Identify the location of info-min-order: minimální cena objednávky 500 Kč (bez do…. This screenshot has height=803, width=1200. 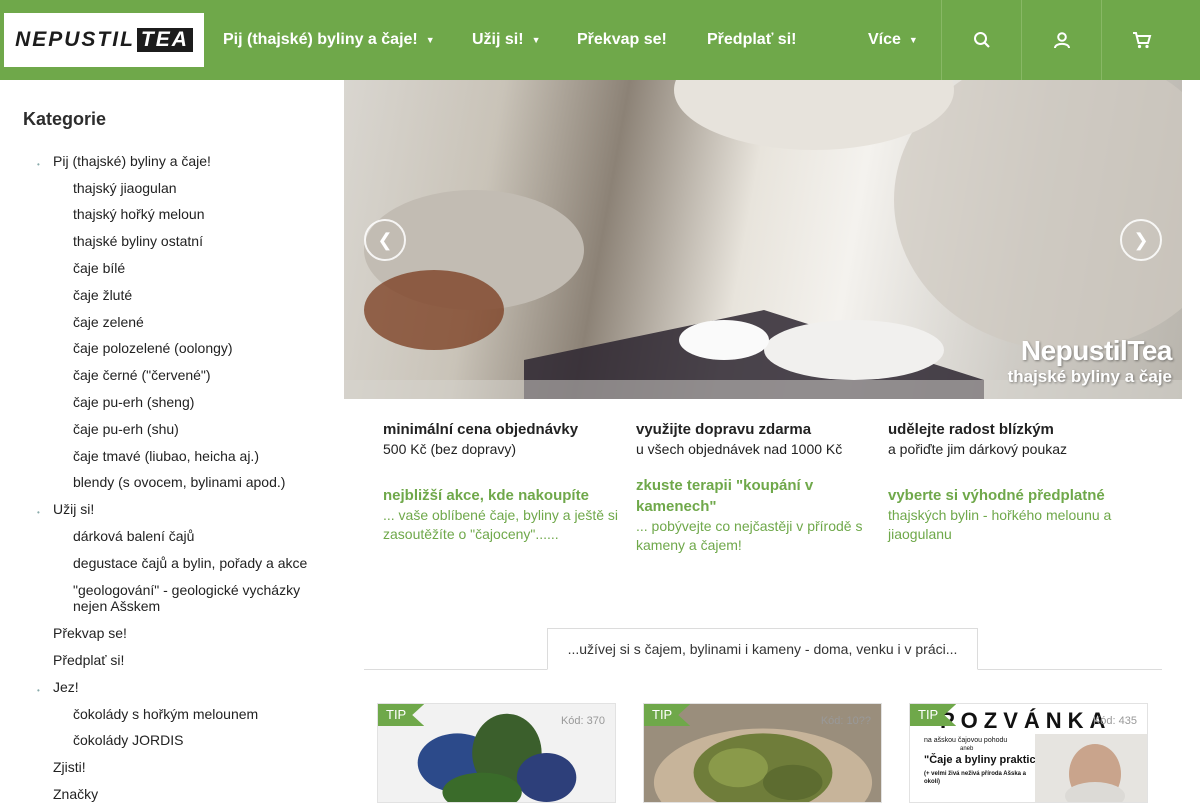
(481, 439).